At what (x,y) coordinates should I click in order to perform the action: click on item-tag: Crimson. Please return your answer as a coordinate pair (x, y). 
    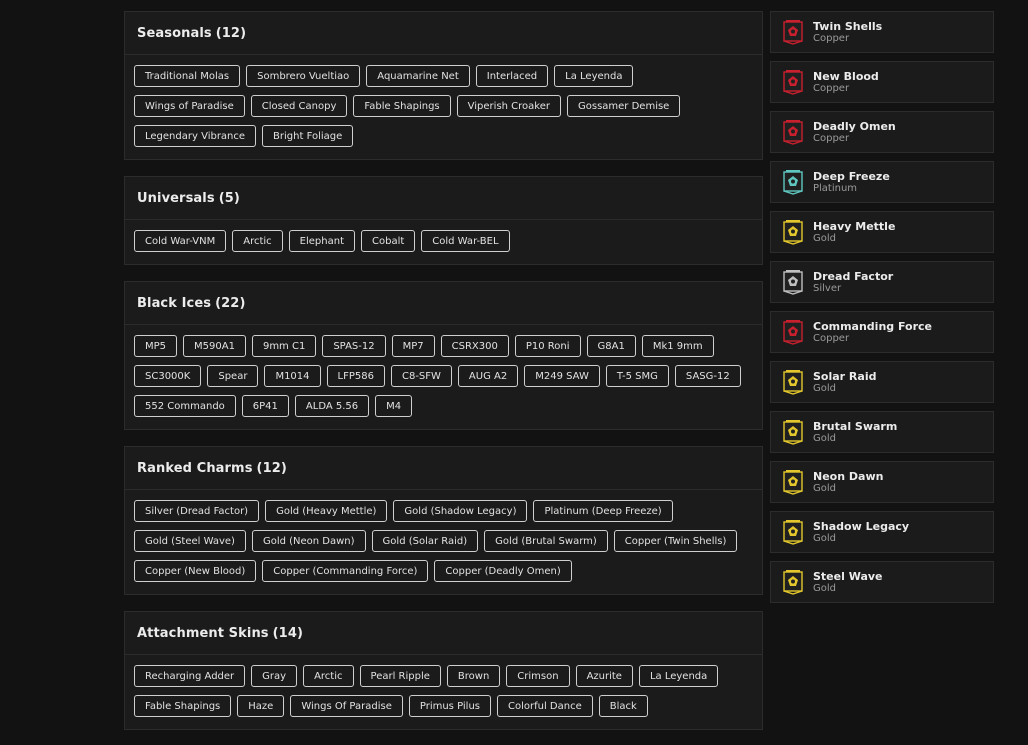
    Looking at the image, I should click on (538, 676).